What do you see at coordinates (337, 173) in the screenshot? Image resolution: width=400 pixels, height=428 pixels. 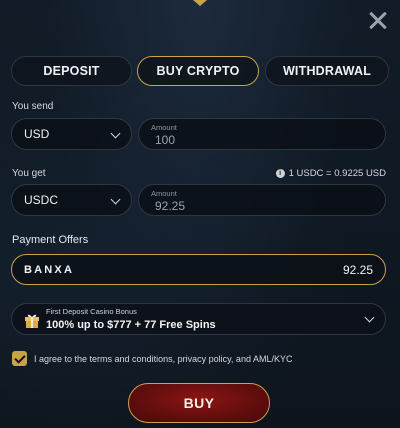 I see `exchange-rate-text: 1 USDC = 0.9225 USD` at bounding box center [337, 173].